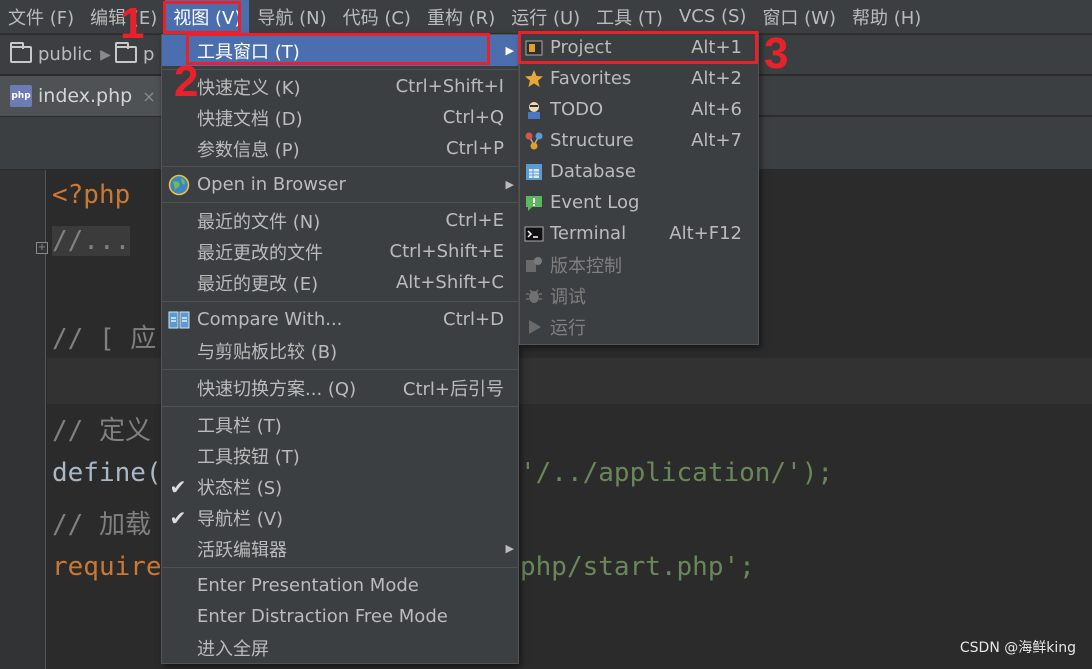  I want to click on code-line: <?php, so click(91, 195).